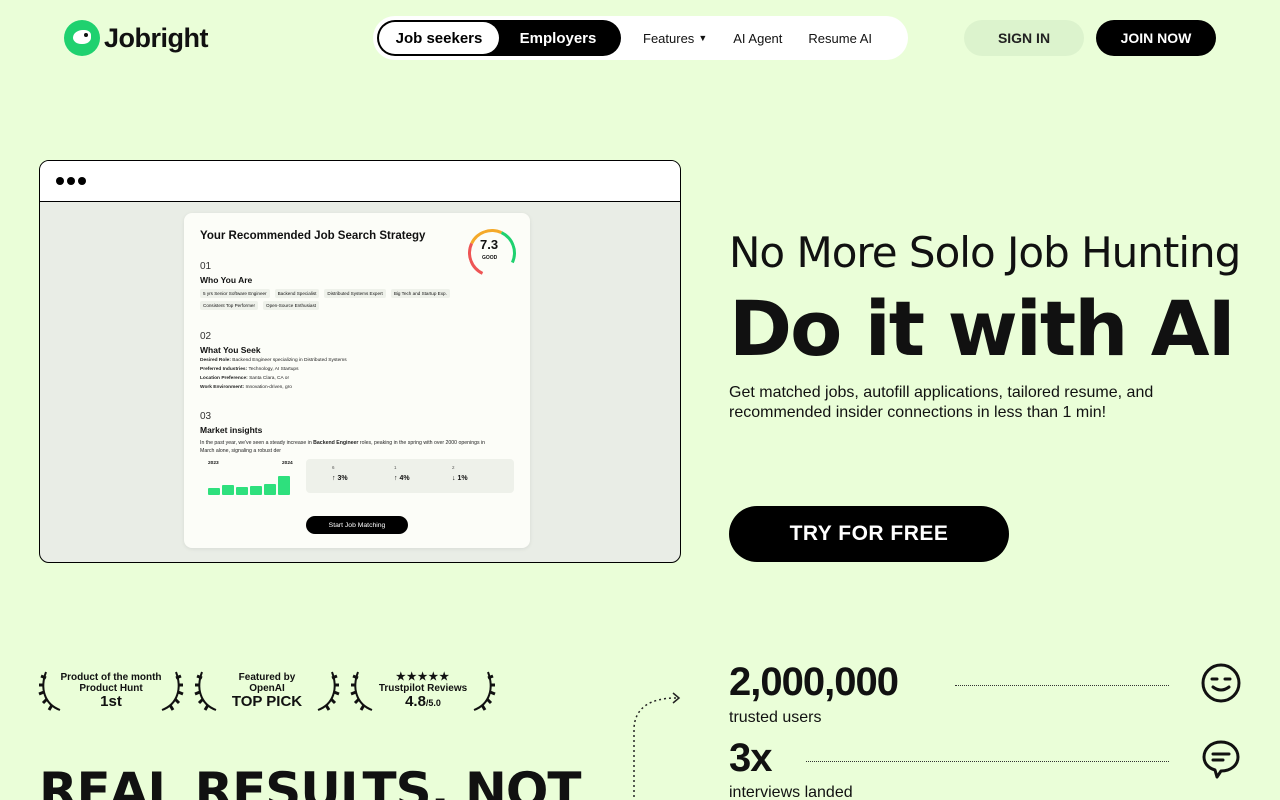  I want to click on bird-icon, so click(82, 38).